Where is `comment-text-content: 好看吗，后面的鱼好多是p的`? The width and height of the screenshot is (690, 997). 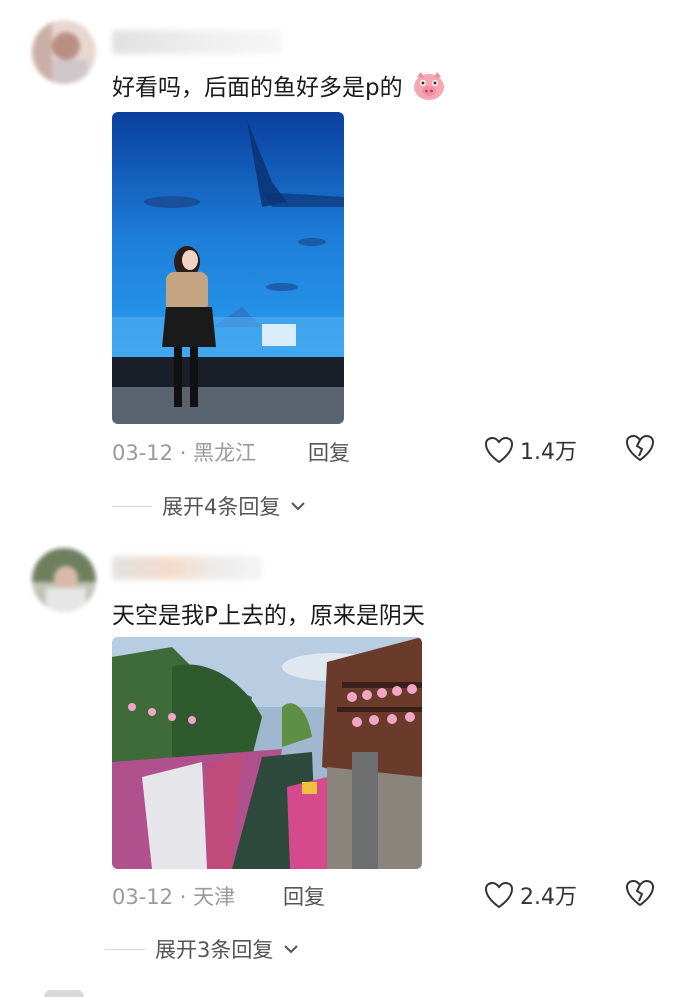
comment-text-content: 好看吗，后面的鱼好多是p的 is located at coordinates (257, 88).